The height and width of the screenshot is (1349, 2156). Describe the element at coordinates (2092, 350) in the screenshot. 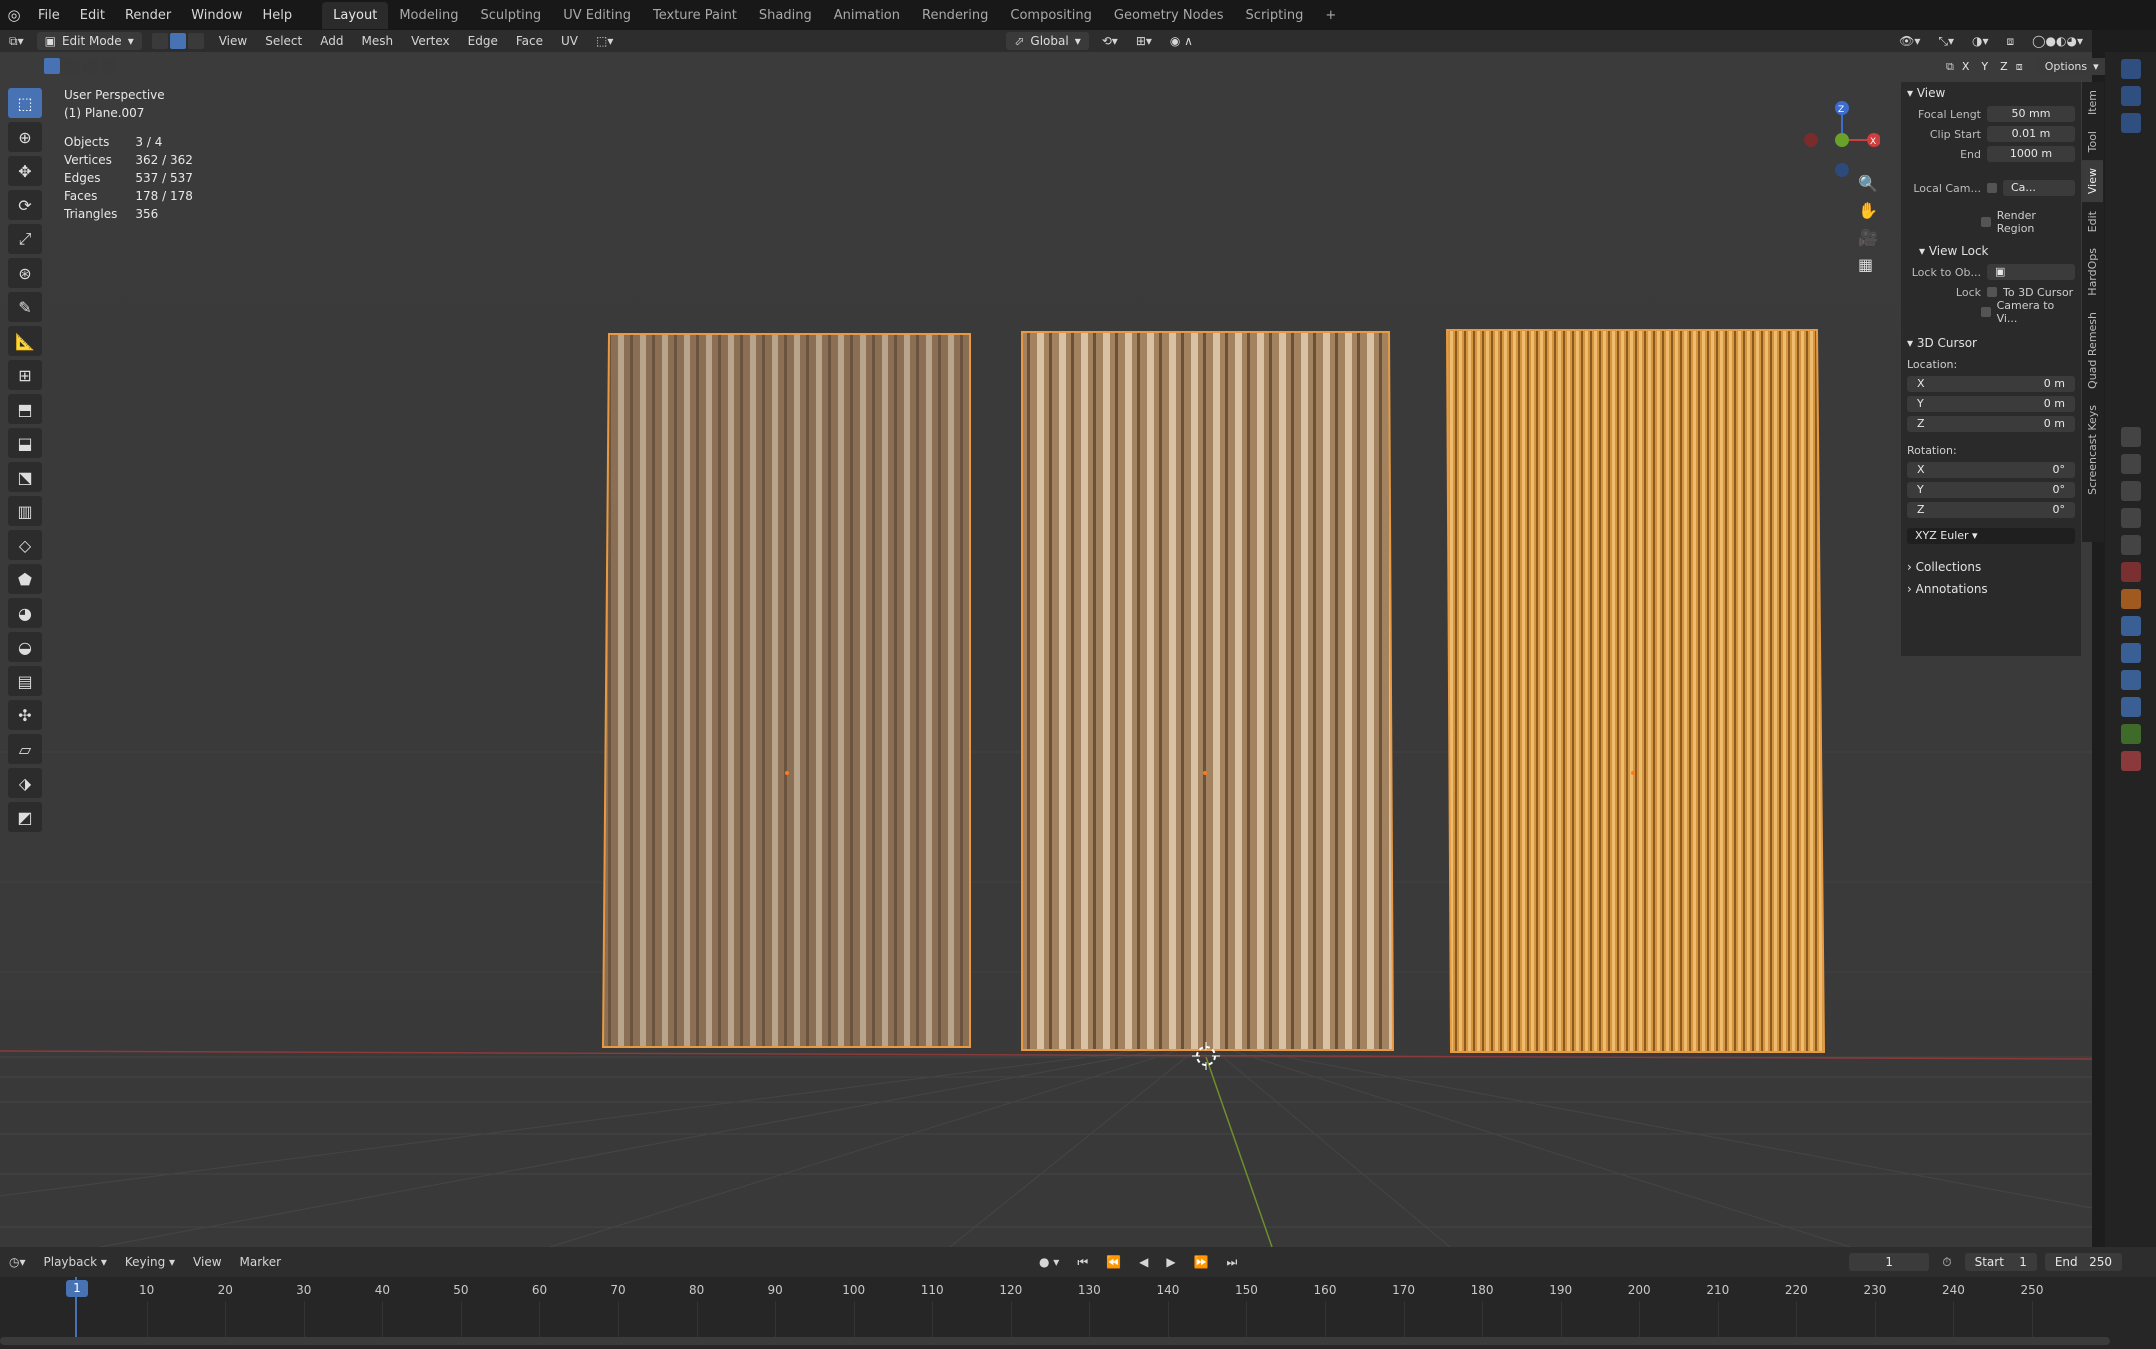

I see `tab-quad-remesh: Quad Remesh` at that location.